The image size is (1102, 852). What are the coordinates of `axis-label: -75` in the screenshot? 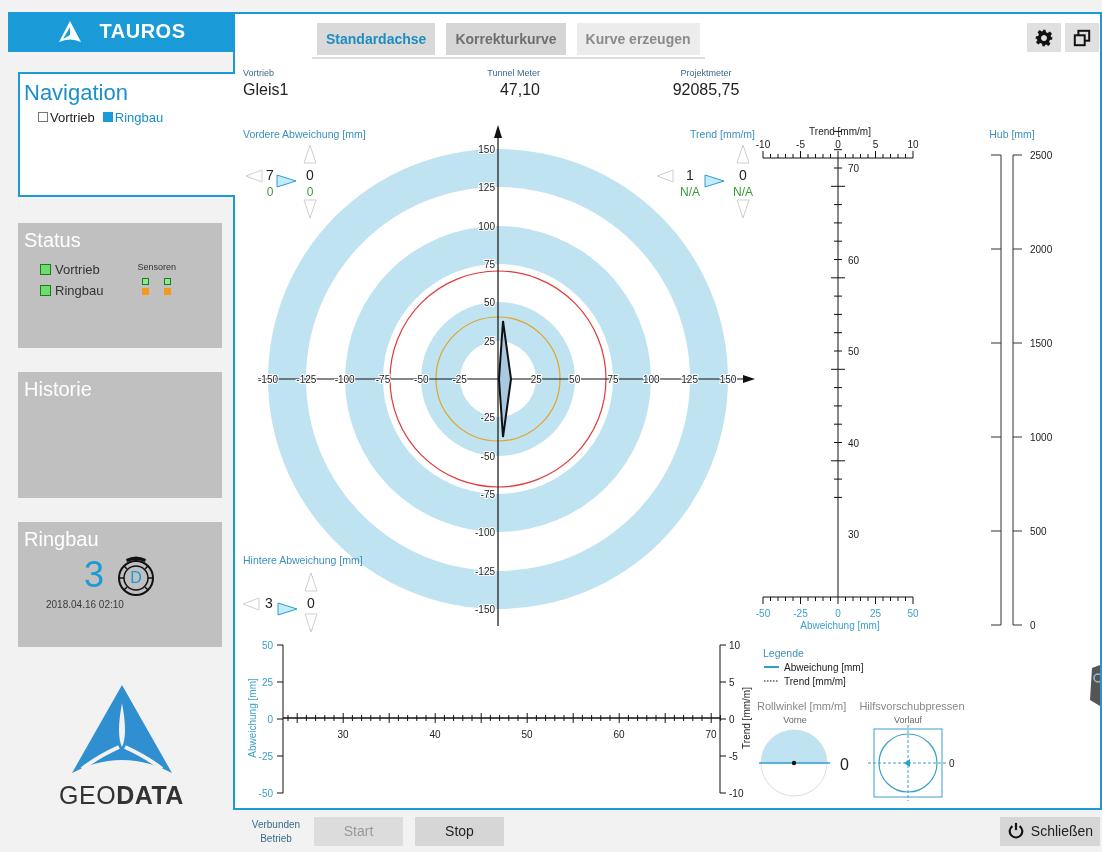 It's located at (487, 494).